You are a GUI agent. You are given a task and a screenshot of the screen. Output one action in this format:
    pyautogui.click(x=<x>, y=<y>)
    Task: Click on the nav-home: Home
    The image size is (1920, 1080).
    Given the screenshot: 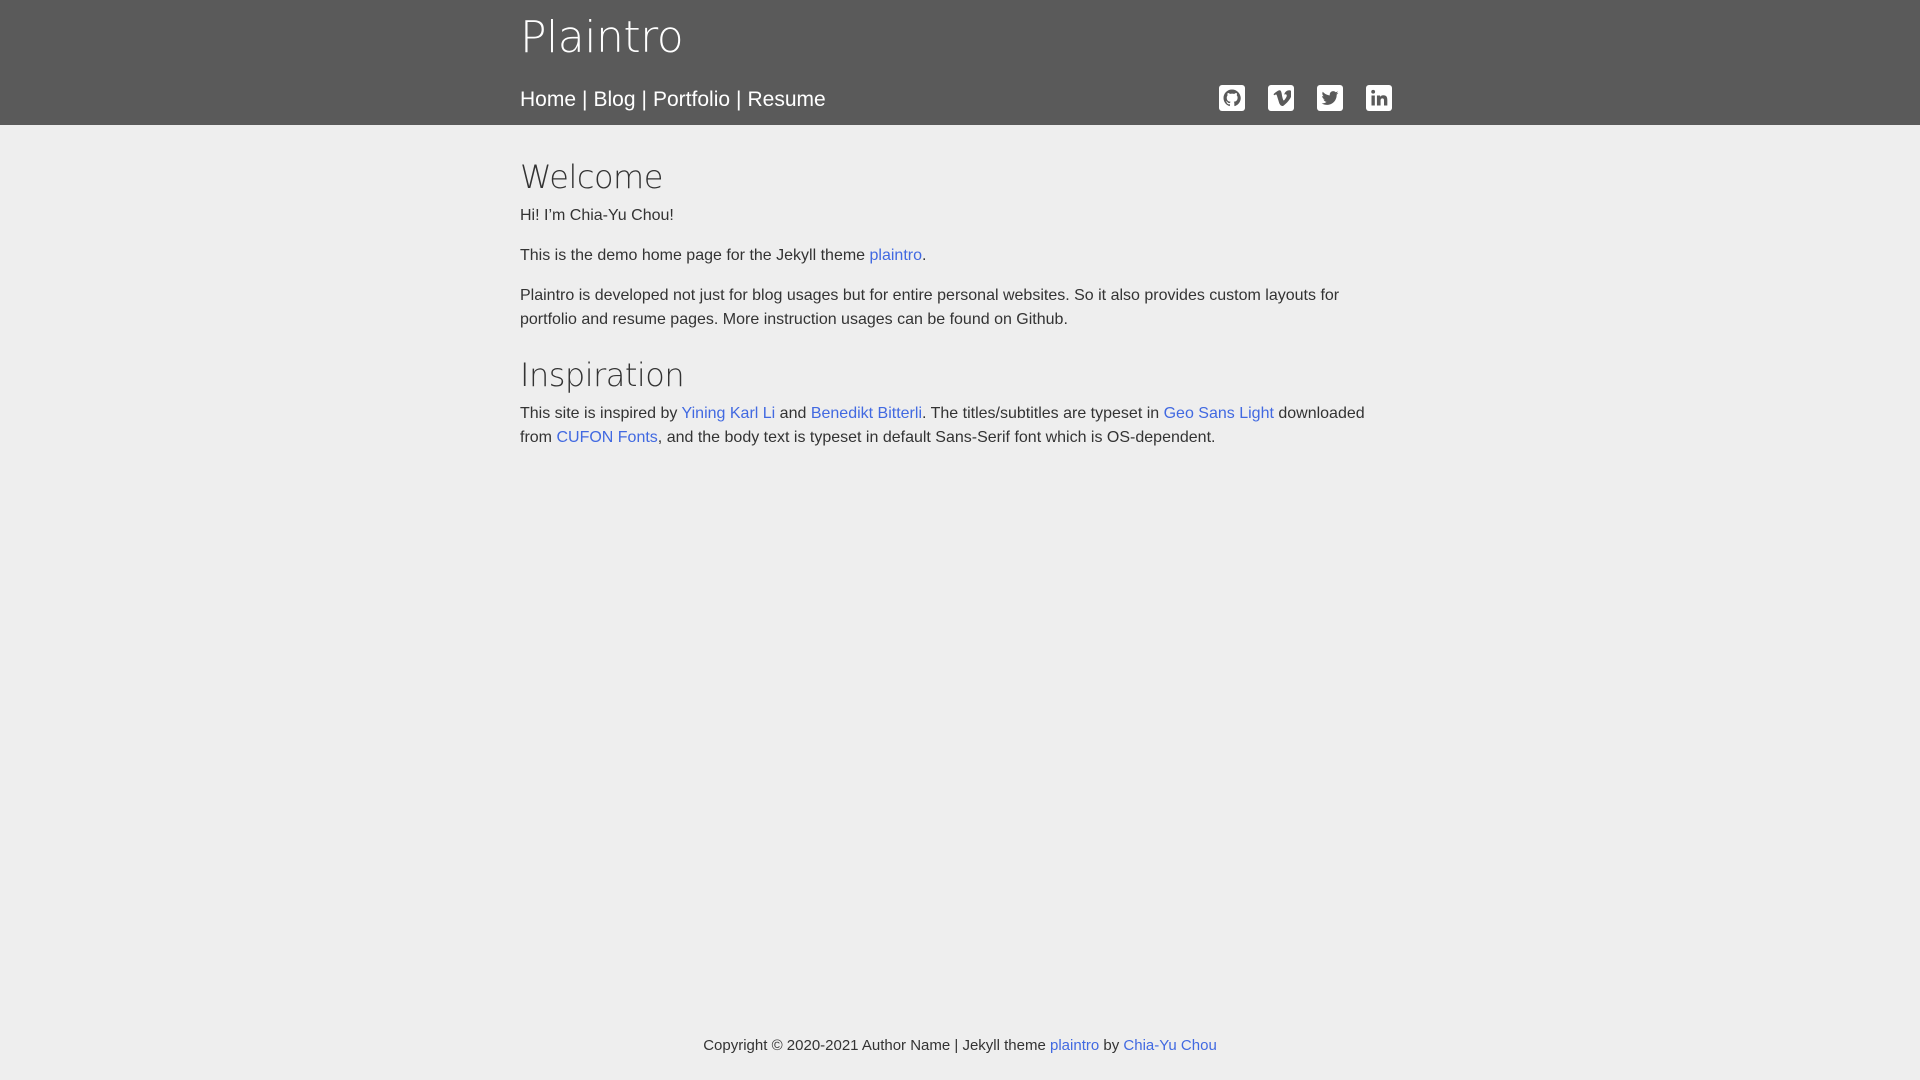 What is the action you would take?
    pyautogui.click(x=548, y=99)
    